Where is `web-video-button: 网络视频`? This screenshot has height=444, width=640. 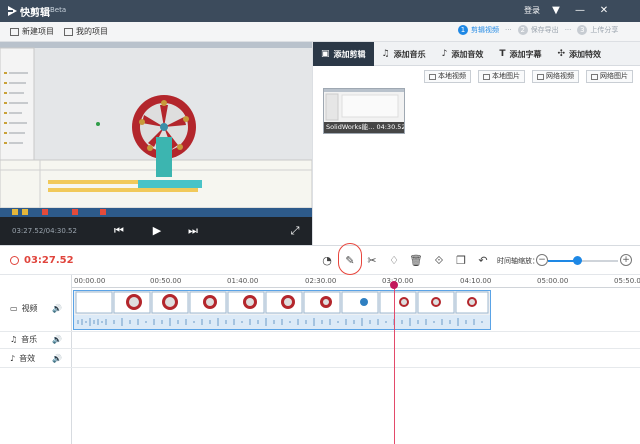
web-video-button: 网络视频 is located at coordinates (555, 76).